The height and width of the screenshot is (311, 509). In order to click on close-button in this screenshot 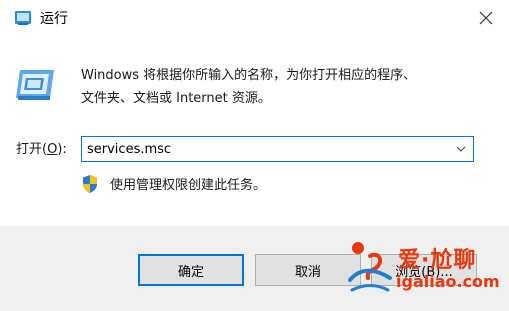, I will do `click(486, 18)`.